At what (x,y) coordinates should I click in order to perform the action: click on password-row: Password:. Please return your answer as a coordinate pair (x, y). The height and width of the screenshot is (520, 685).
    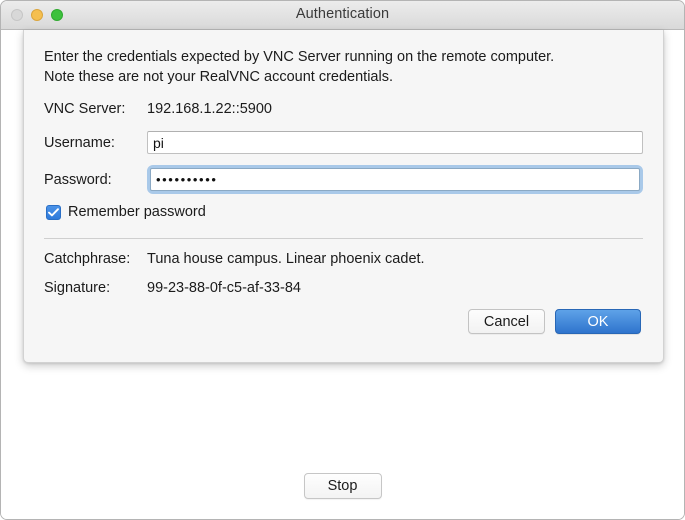
    Looking at the image, I should click on (343, 180).